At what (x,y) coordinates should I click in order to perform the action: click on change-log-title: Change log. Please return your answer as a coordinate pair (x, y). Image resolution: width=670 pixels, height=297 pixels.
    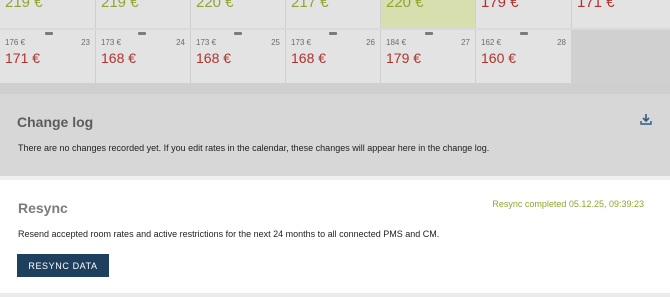
    Looking at the image, I should click on (55, 122).